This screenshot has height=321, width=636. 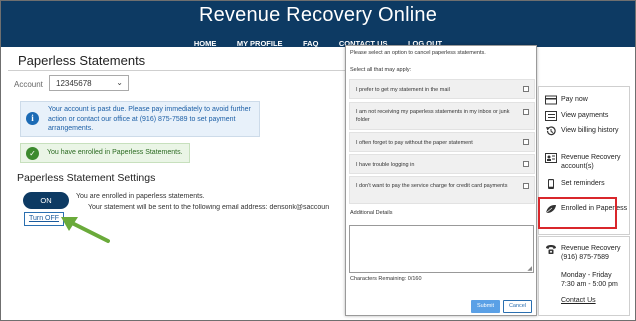 What do you see at coordinates (46, 200) in the screenshot?
I see `paperless-toggle: ON` at bounding box center [46, 200].